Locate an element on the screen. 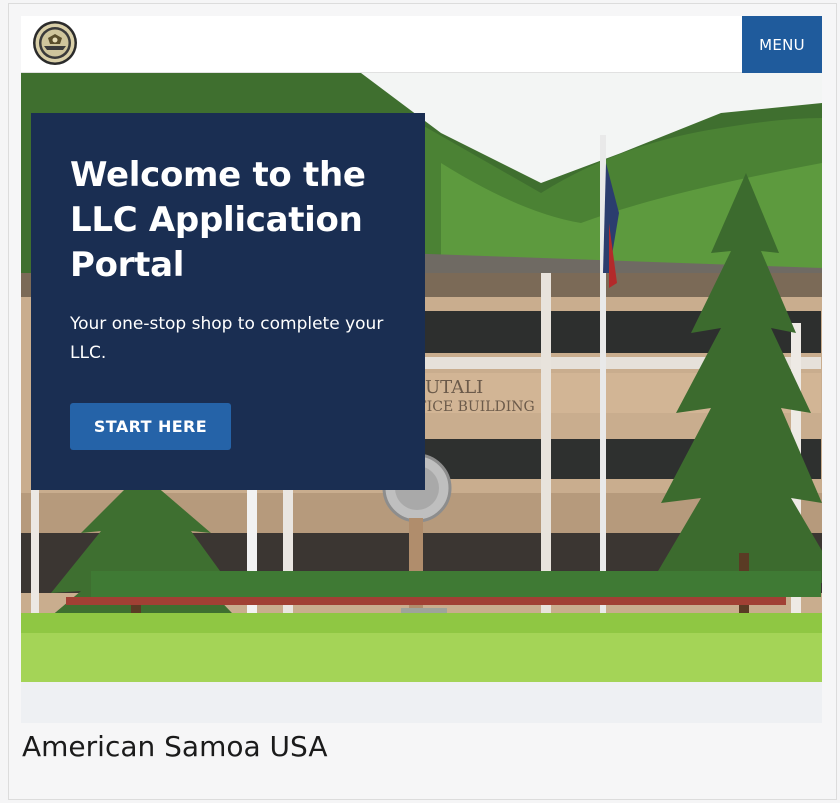  seal-icon is located at coordinates (55, 43).